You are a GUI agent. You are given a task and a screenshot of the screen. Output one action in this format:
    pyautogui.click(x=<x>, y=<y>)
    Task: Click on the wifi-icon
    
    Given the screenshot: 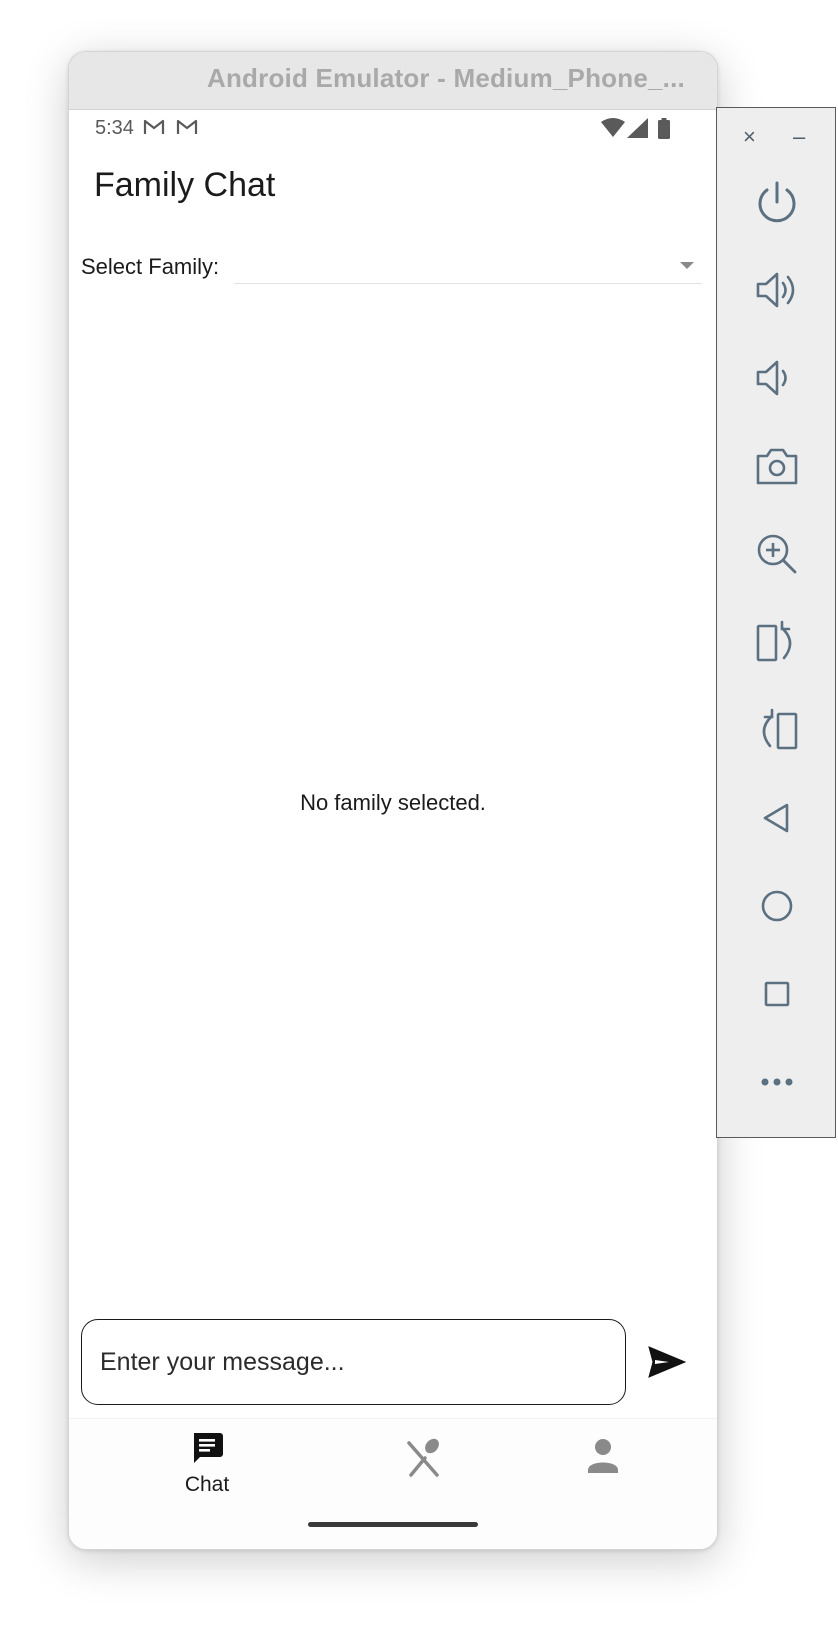 What is the action you would take?
    pyautogui.click(x=613, y=127)
    